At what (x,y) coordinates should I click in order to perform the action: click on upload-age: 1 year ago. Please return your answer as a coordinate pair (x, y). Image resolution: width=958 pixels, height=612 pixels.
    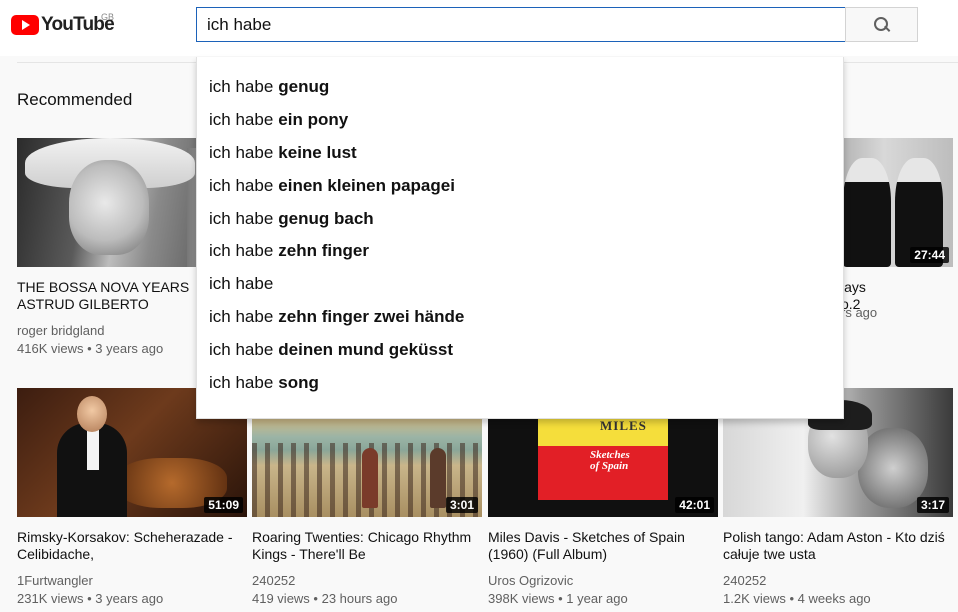
    Looking at the image, I should click on (597, 598).